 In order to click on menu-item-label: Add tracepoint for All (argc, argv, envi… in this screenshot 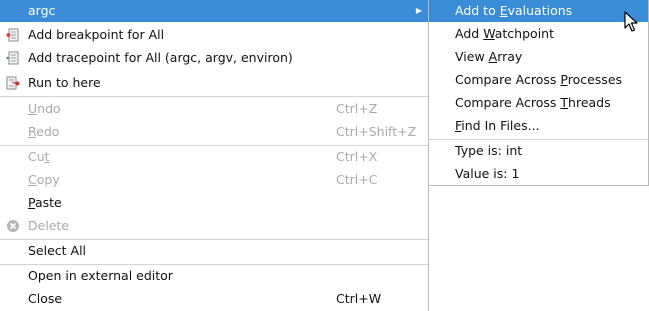, I will do `click(160, 57)`.